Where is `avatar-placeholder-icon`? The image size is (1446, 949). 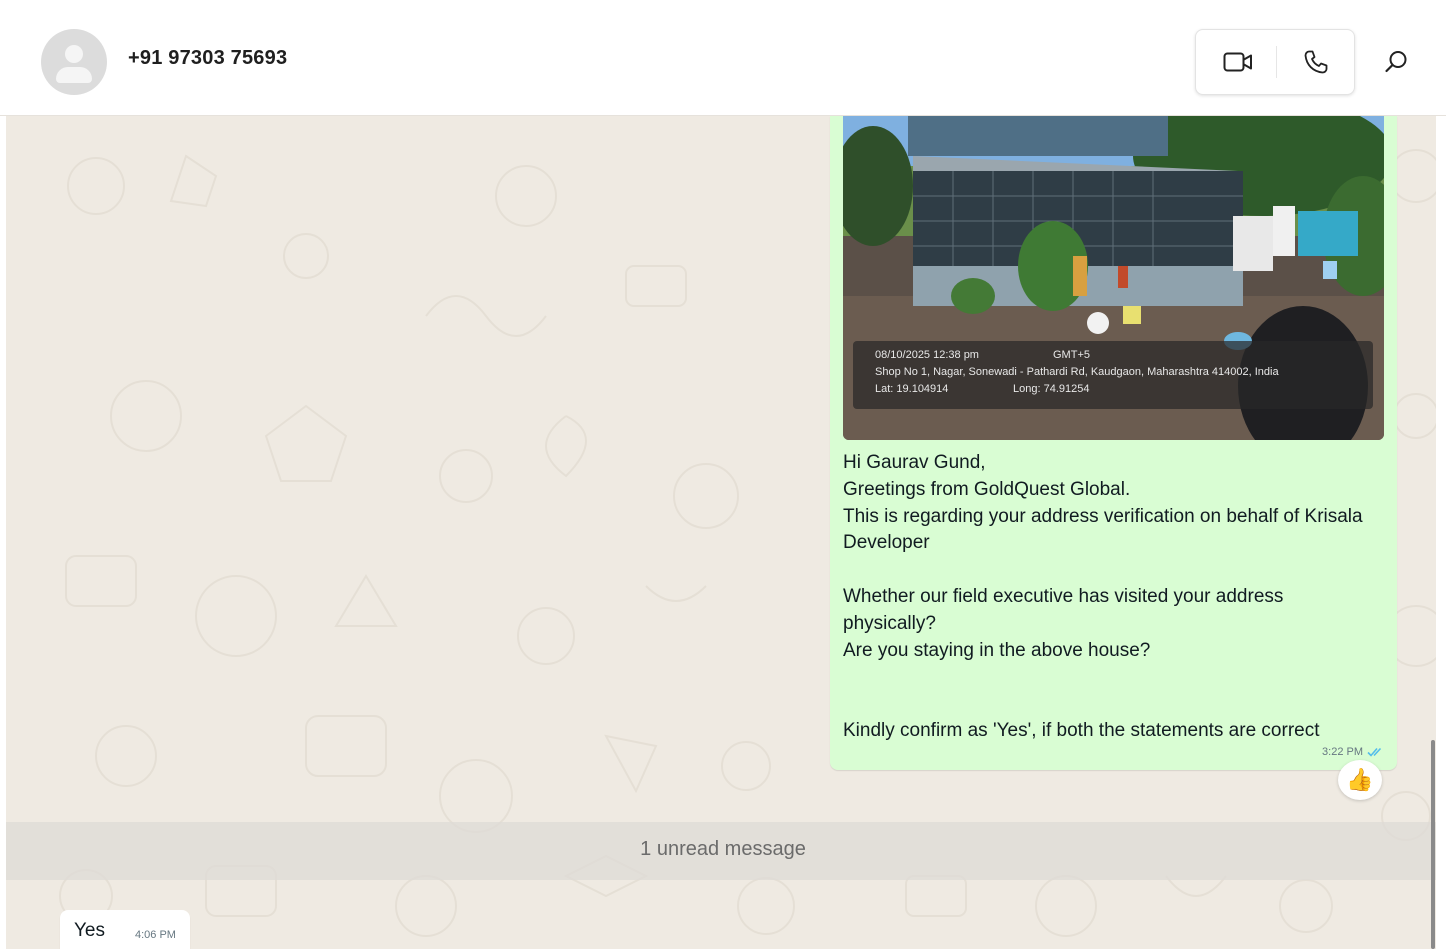 avatar-placeholder-icon is located at coordinates (74, 54).